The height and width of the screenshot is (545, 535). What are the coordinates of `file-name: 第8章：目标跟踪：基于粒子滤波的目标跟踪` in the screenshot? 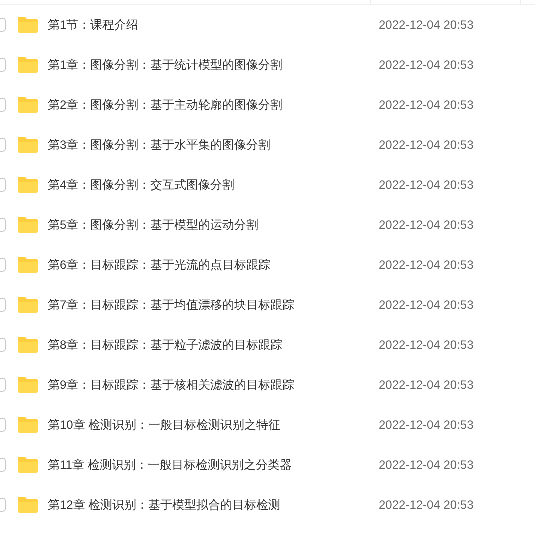 It's located at (208, 345).